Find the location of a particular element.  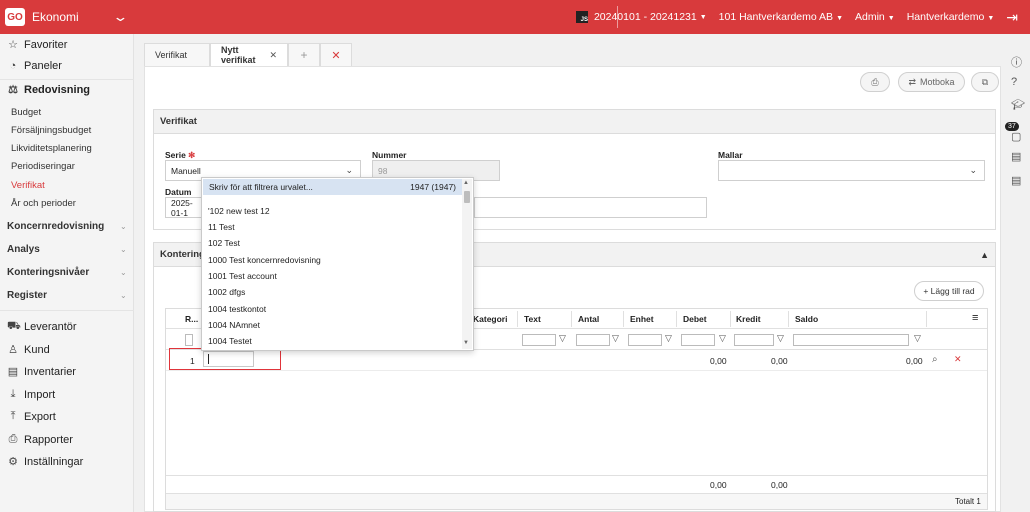

dropdown-option: 1000 Test koncernredovisning is located at coordinates (264, 260).